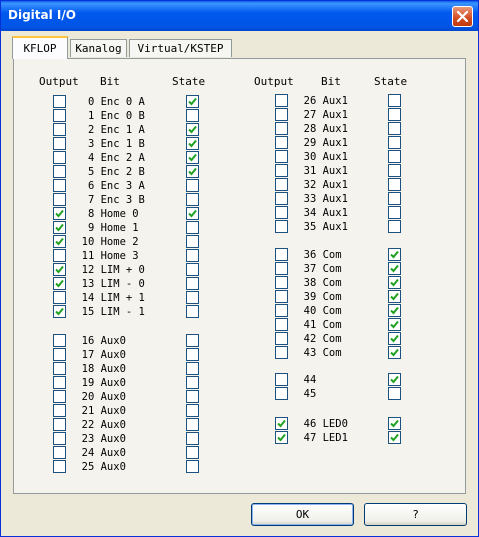  I want to click on close-button, so click(462, 16).